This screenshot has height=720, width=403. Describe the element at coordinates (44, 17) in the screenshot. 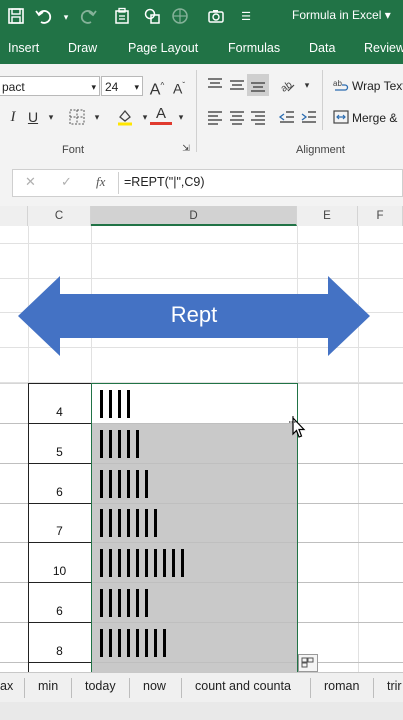

I see `undo-icon` at that location.